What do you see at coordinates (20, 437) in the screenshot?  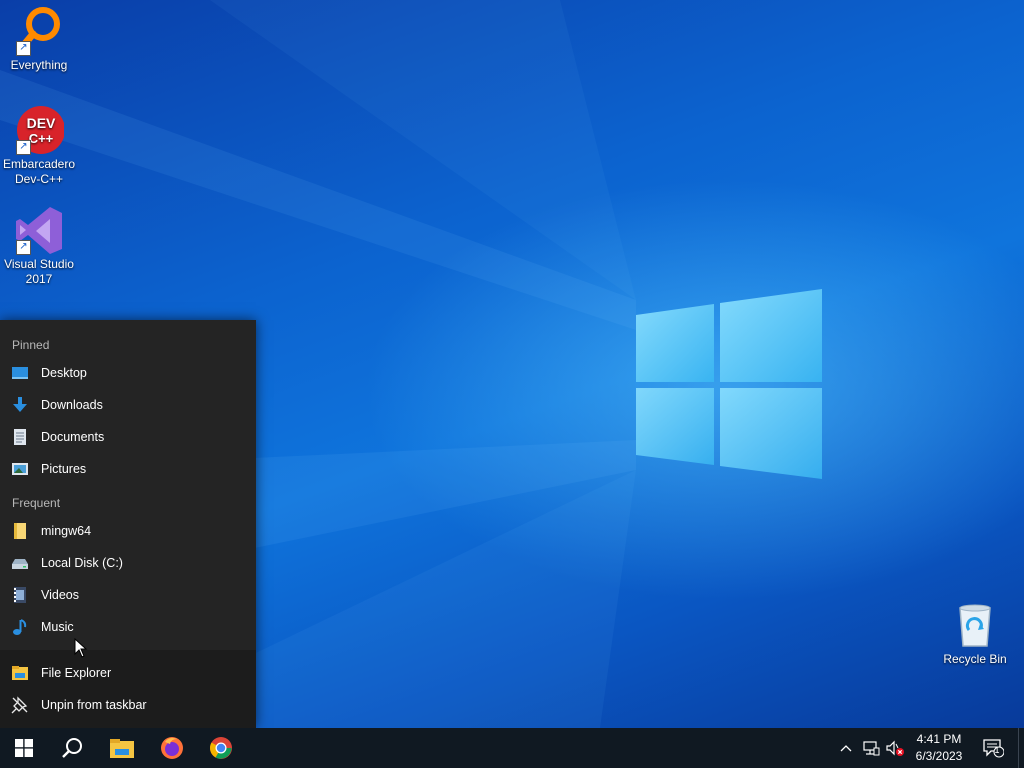 I see `document-icon` at bounding box center [20, 437].